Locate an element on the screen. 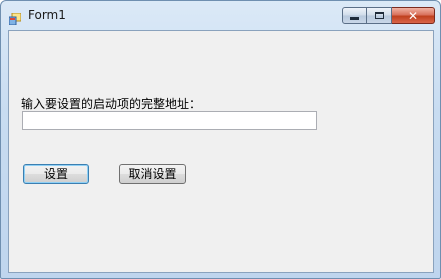 The image size is (441, 279). form-icon is located at coordinates (15, 18).